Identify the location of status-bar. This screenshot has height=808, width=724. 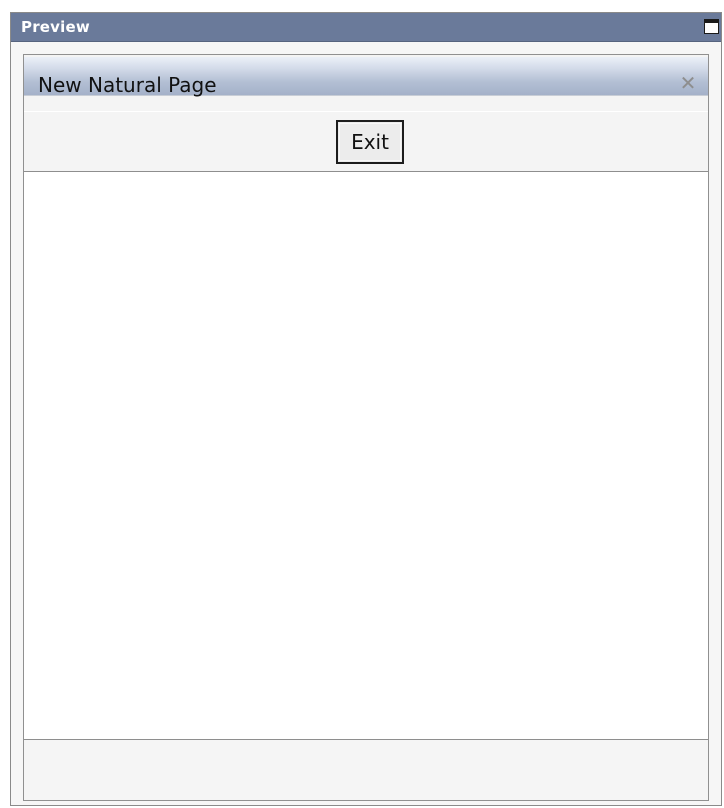
(366, 769).